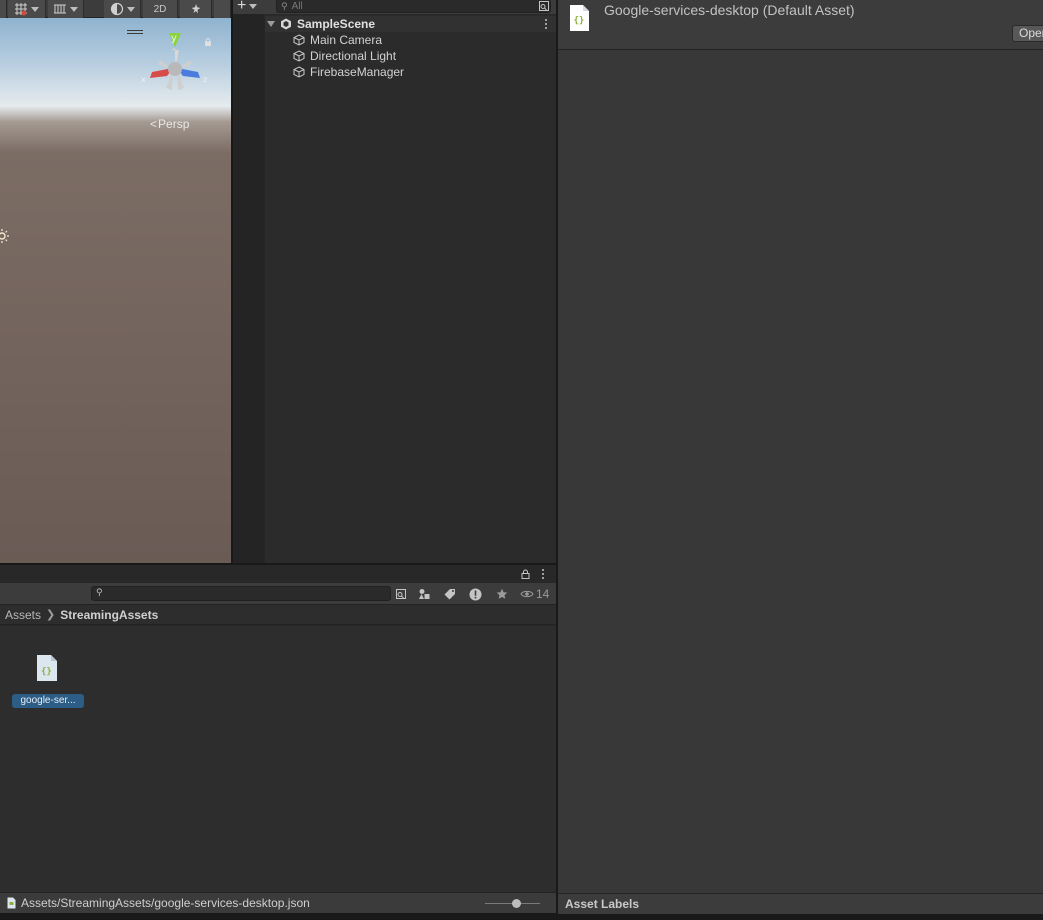 This screenshot has width=1043, height=920. I want to click on scene-toolbar-overflow-button, so click(3, 9).